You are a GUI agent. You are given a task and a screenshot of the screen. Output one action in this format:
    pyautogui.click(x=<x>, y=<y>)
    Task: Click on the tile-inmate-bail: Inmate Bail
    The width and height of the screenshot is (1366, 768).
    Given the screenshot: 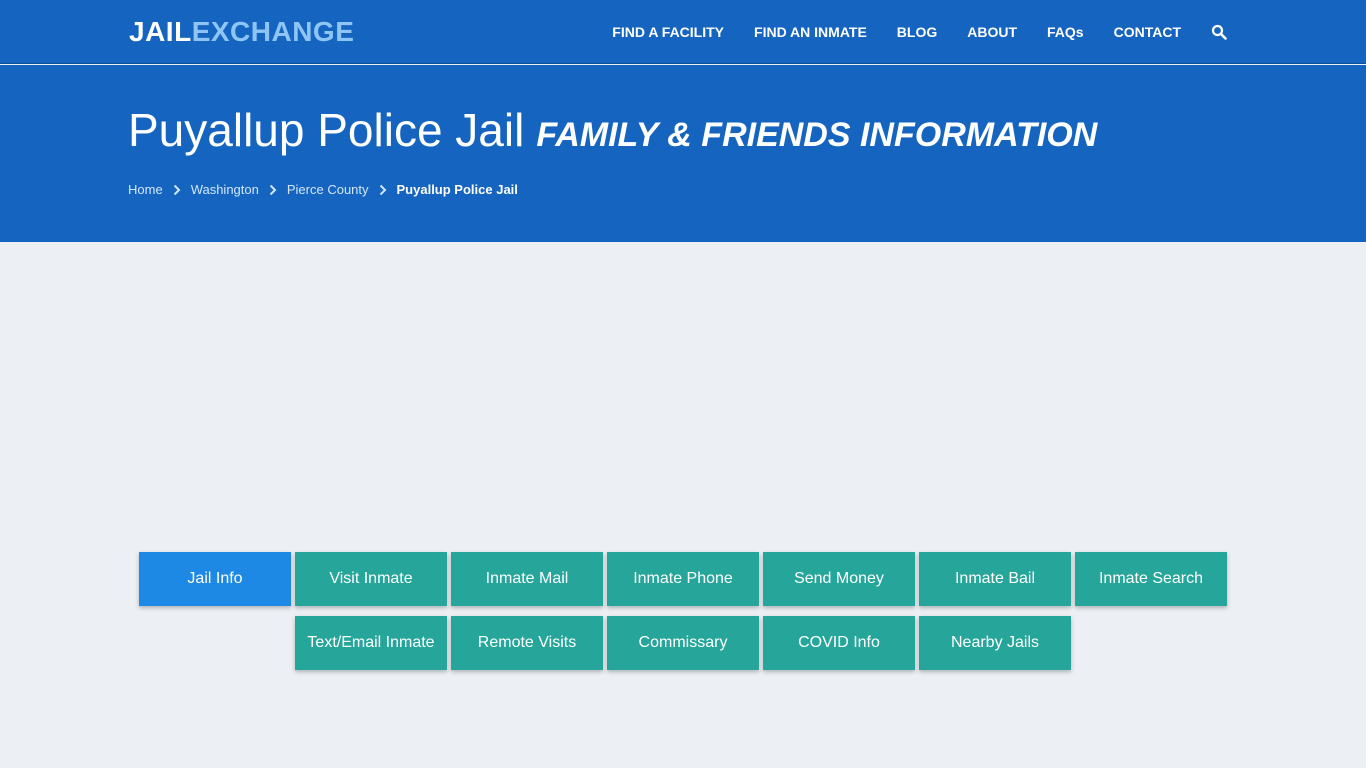 What is the action you would take?
    pyautogui.click(x=995, y=579)
    